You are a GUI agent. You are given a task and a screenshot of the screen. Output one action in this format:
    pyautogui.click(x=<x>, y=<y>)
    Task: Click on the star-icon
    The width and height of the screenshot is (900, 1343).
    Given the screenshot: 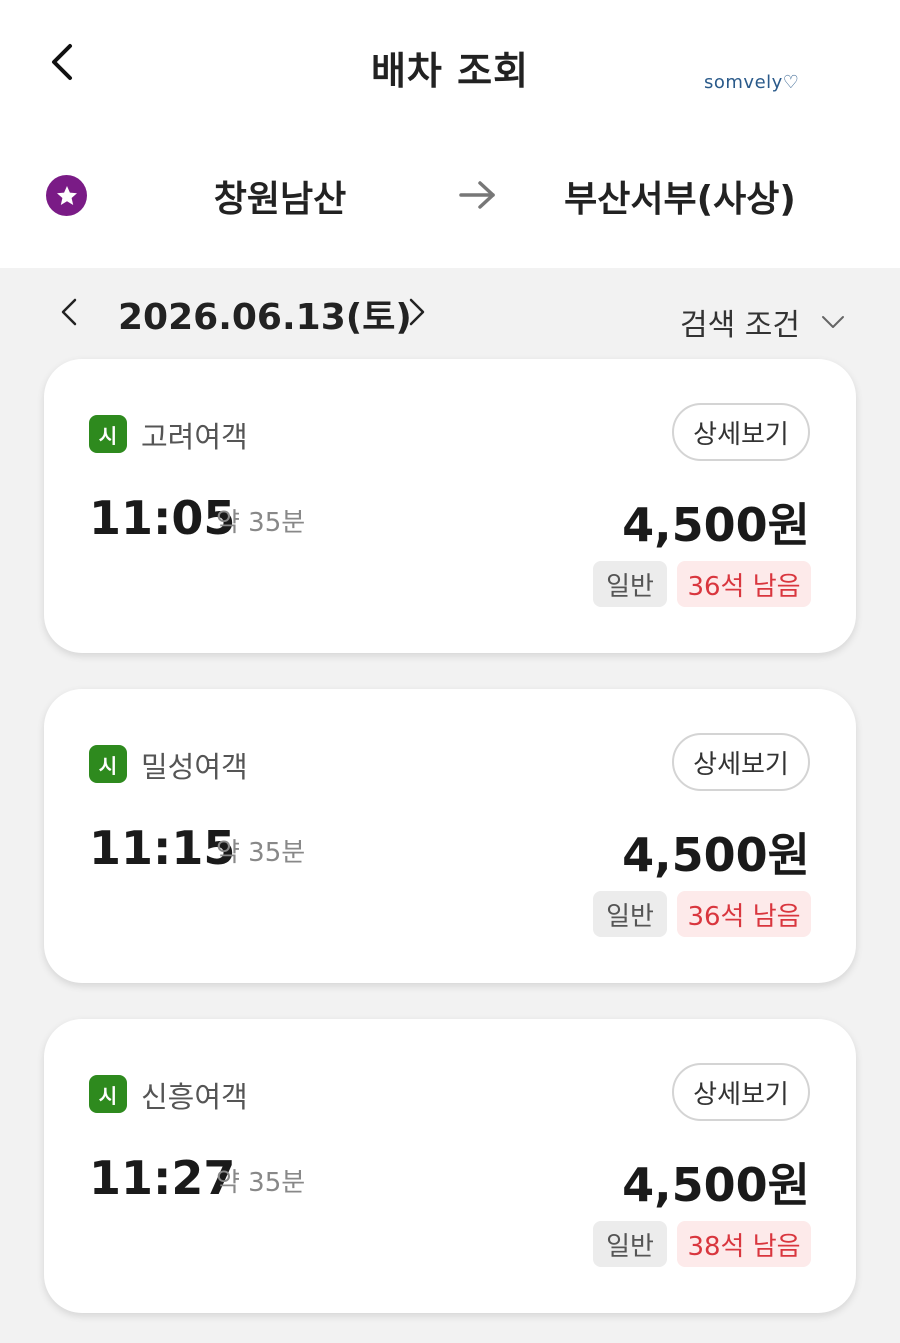 What is the action you would take?
    pyautogui.click(x=66, y=195)
    